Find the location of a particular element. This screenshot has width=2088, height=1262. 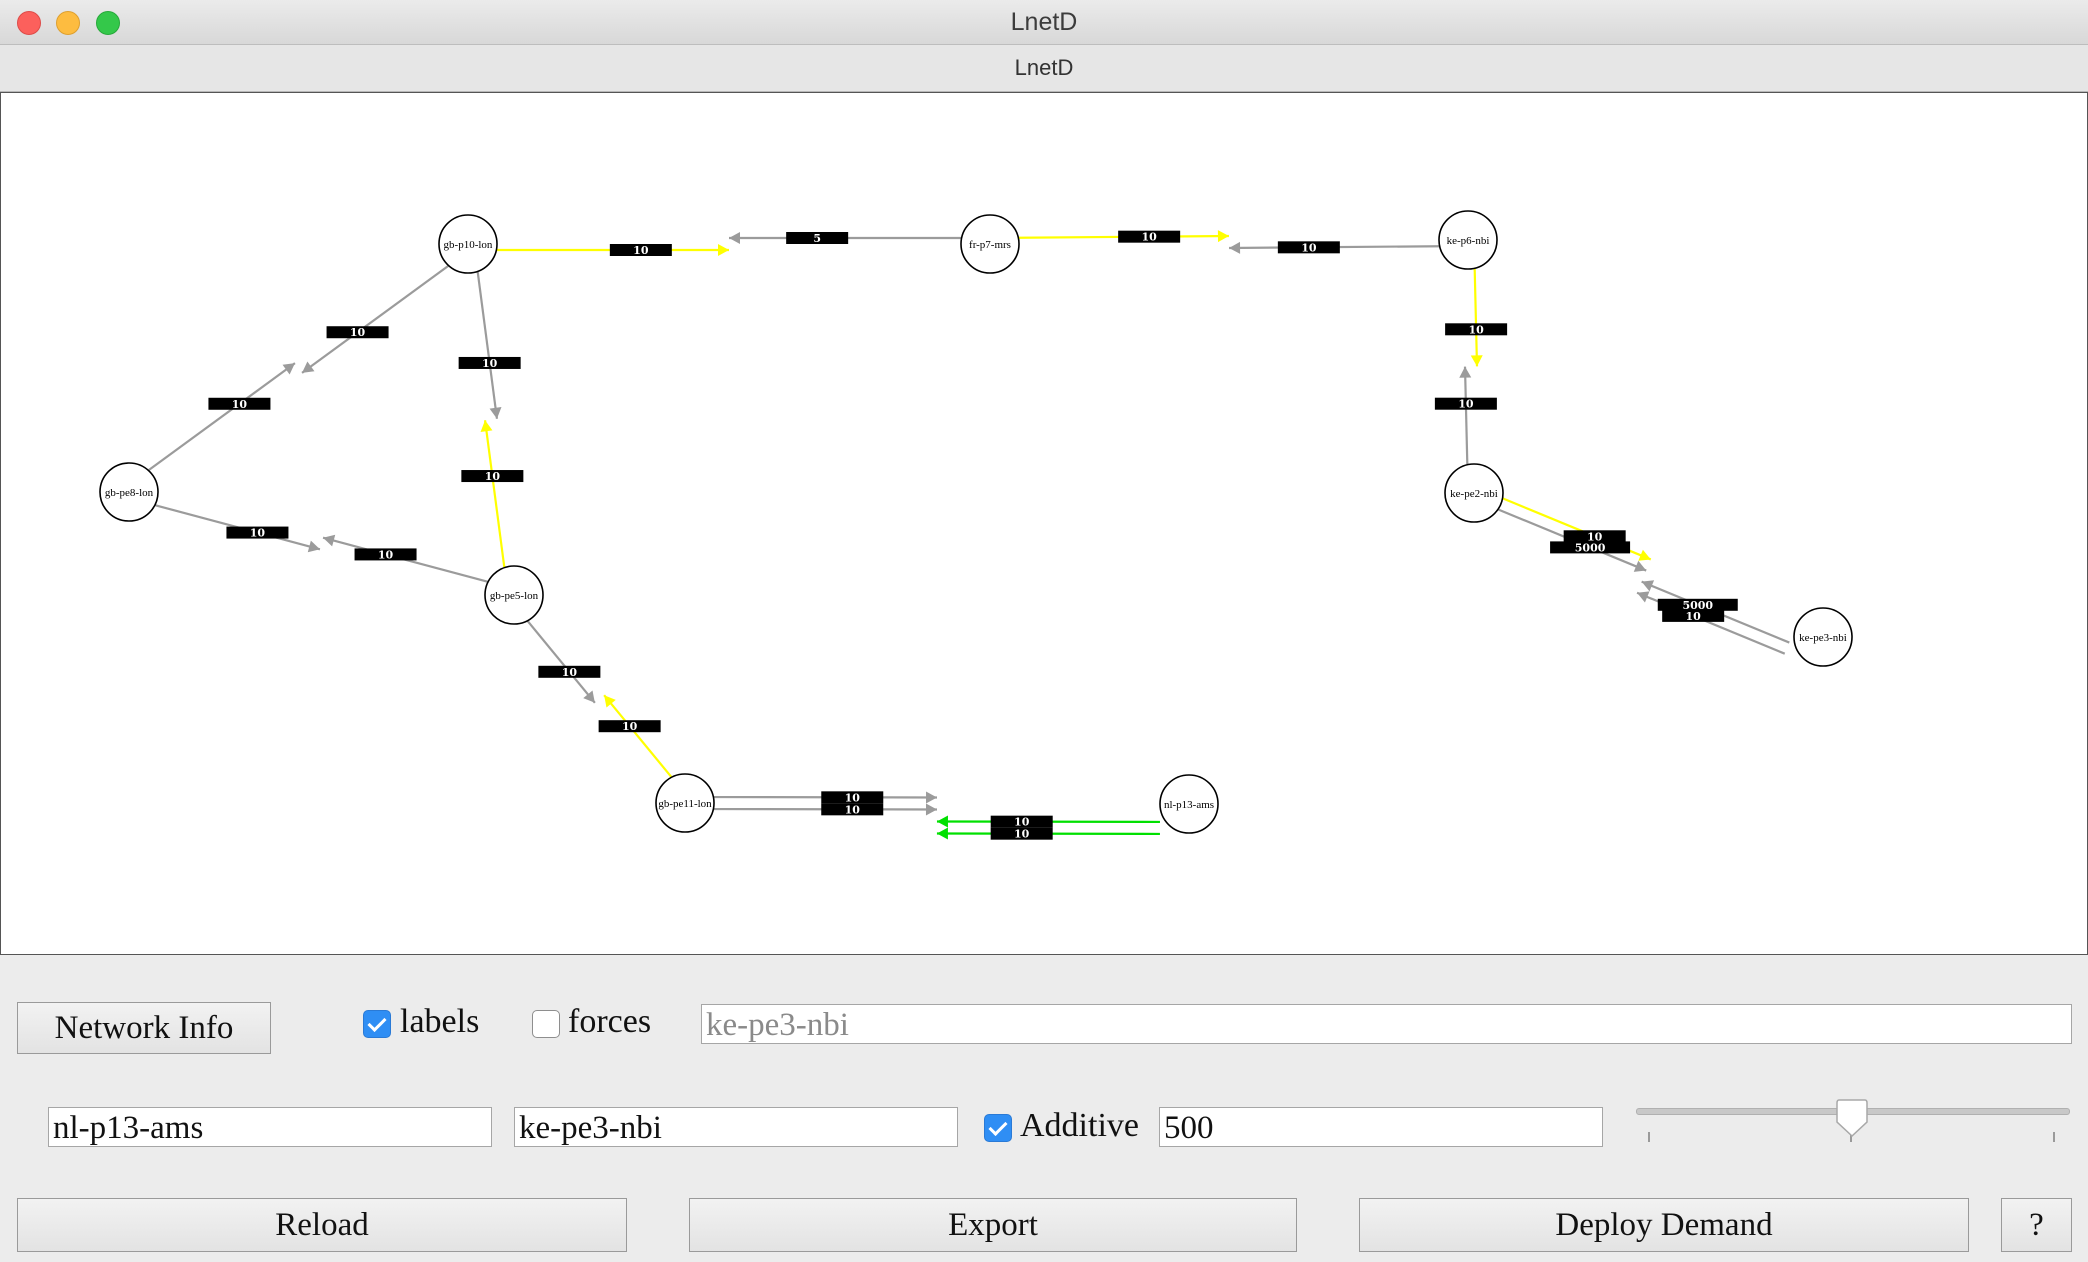

node-label: gb-p10-lon is located at coordinates (468, 245).